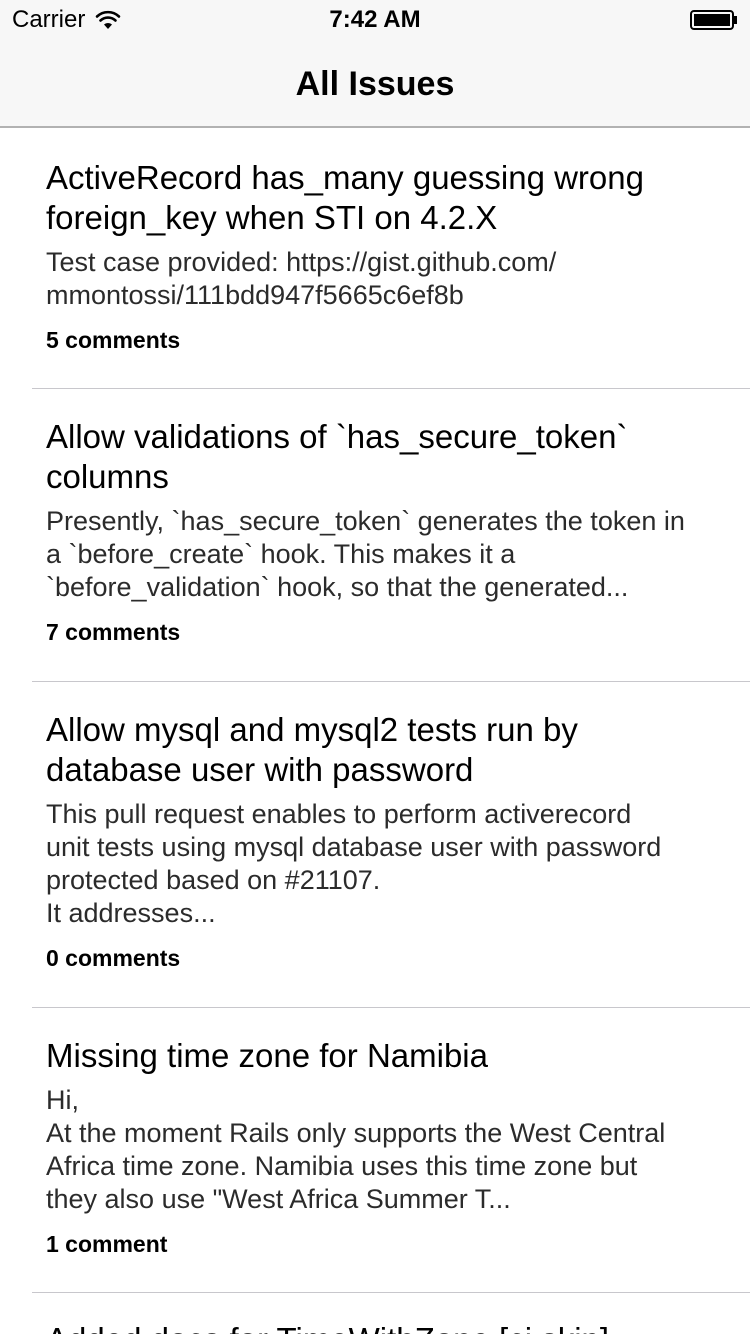 The image size is (750, 1334). What do you see at coordinates (107, 1244) in the screenshot?
I see `issue-comment-count: 1 comment` at bounding box center [107, 1244].